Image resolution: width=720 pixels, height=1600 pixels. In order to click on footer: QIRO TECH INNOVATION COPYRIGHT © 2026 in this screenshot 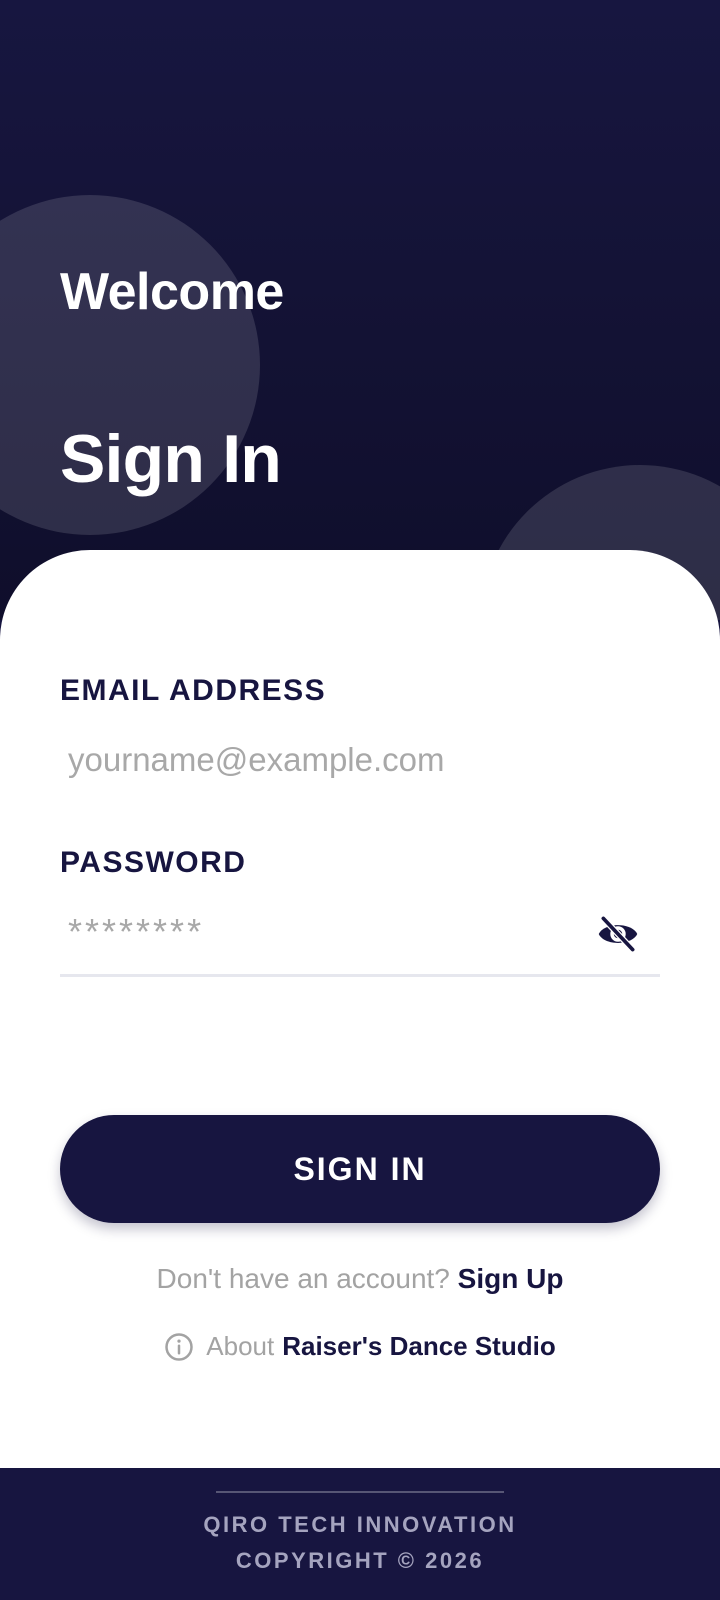, I will do `click(360, 1534)`.